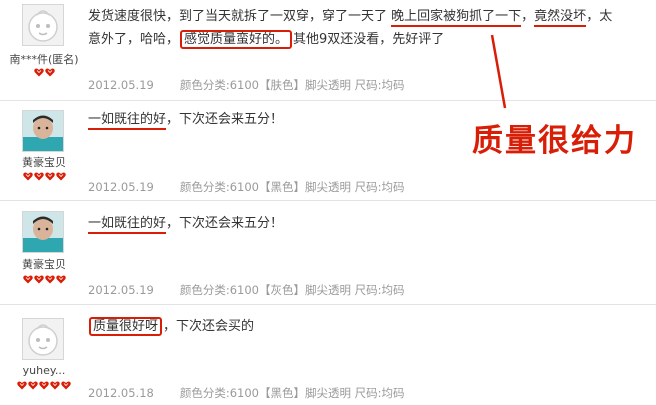 The image size is (656, 405). I want to click on review-meta: 2012.05.19 颜色分类:6100【灰色】脚尖透明 尺码:均码, so click(246, 290).